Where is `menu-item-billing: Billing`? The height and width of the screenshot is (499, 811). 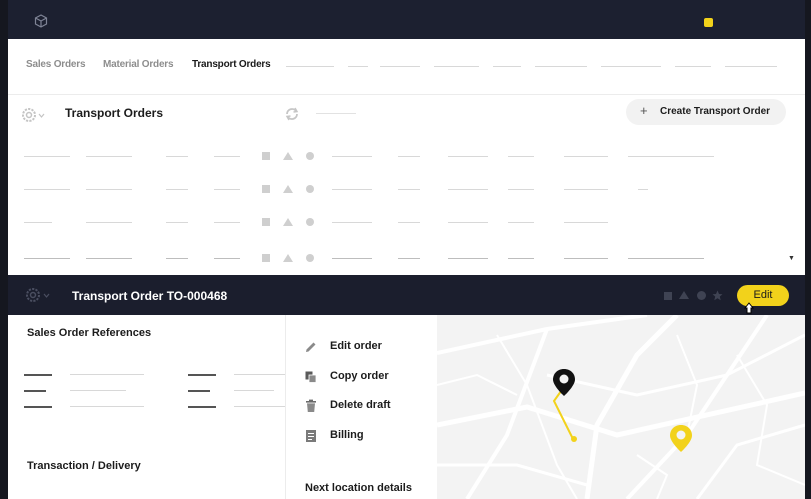 menu-item-billing: Billing is located at coordinates (366, 437).